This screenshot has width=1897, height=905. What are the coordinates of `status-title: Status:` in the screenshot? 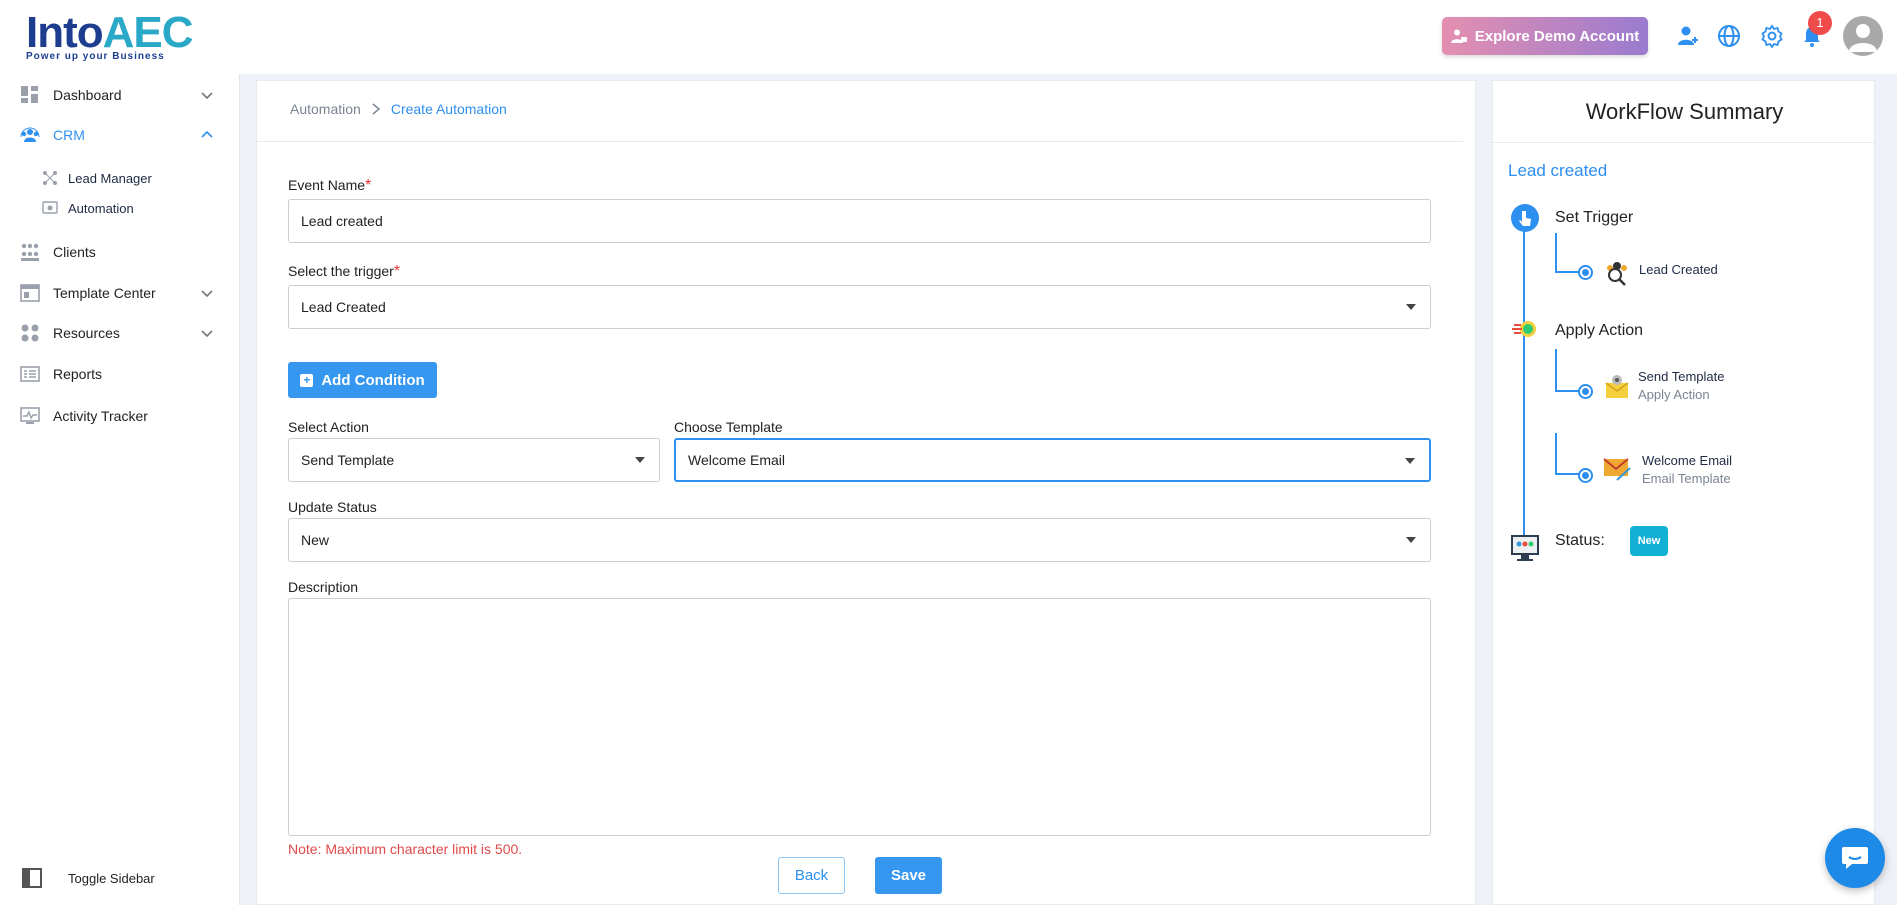 It's located at (1580, 540).